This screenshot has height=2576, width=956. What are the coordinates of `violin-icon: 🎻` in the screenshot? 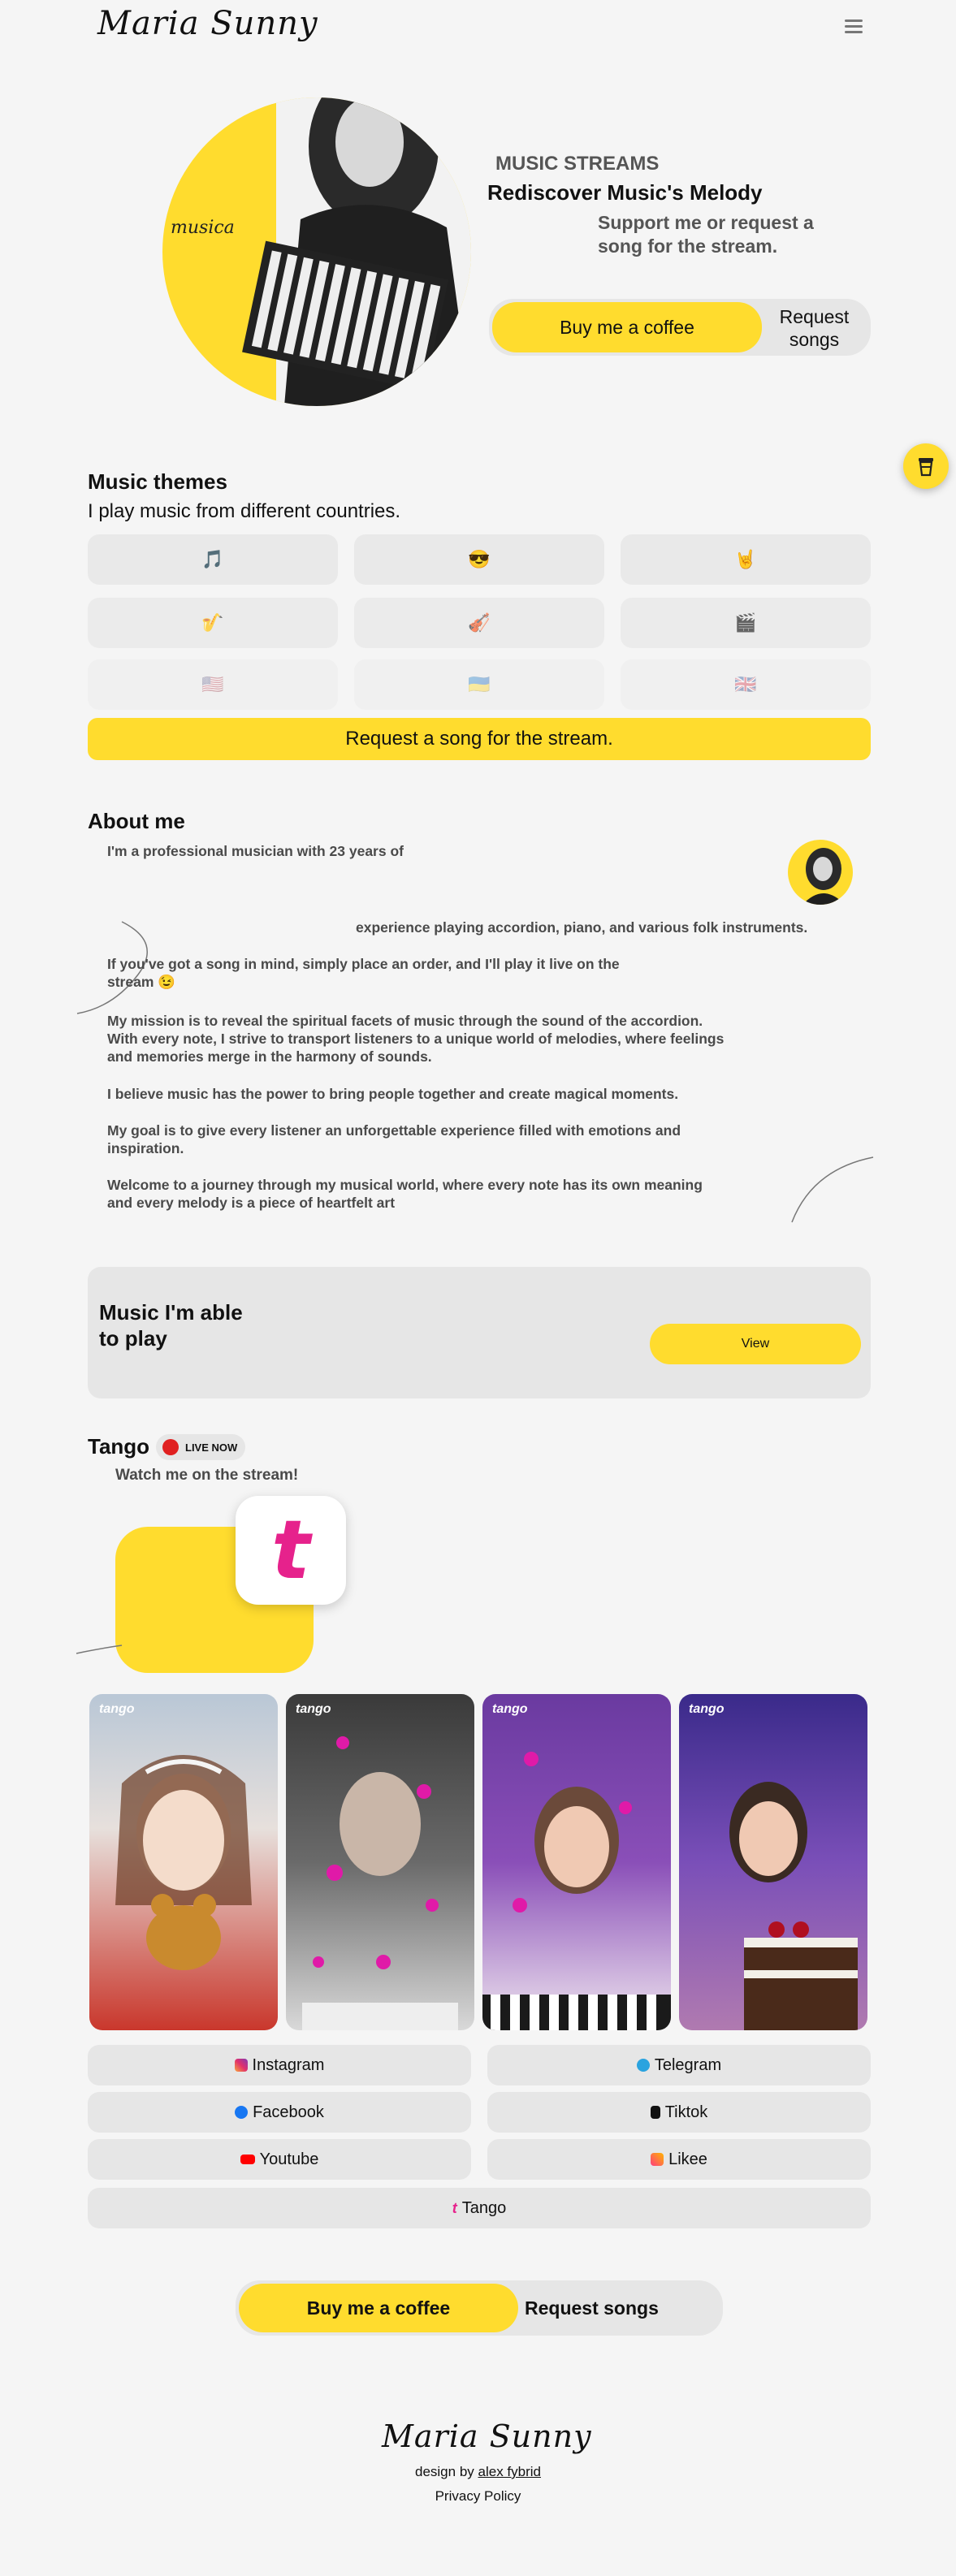 It's located at (479, 623).